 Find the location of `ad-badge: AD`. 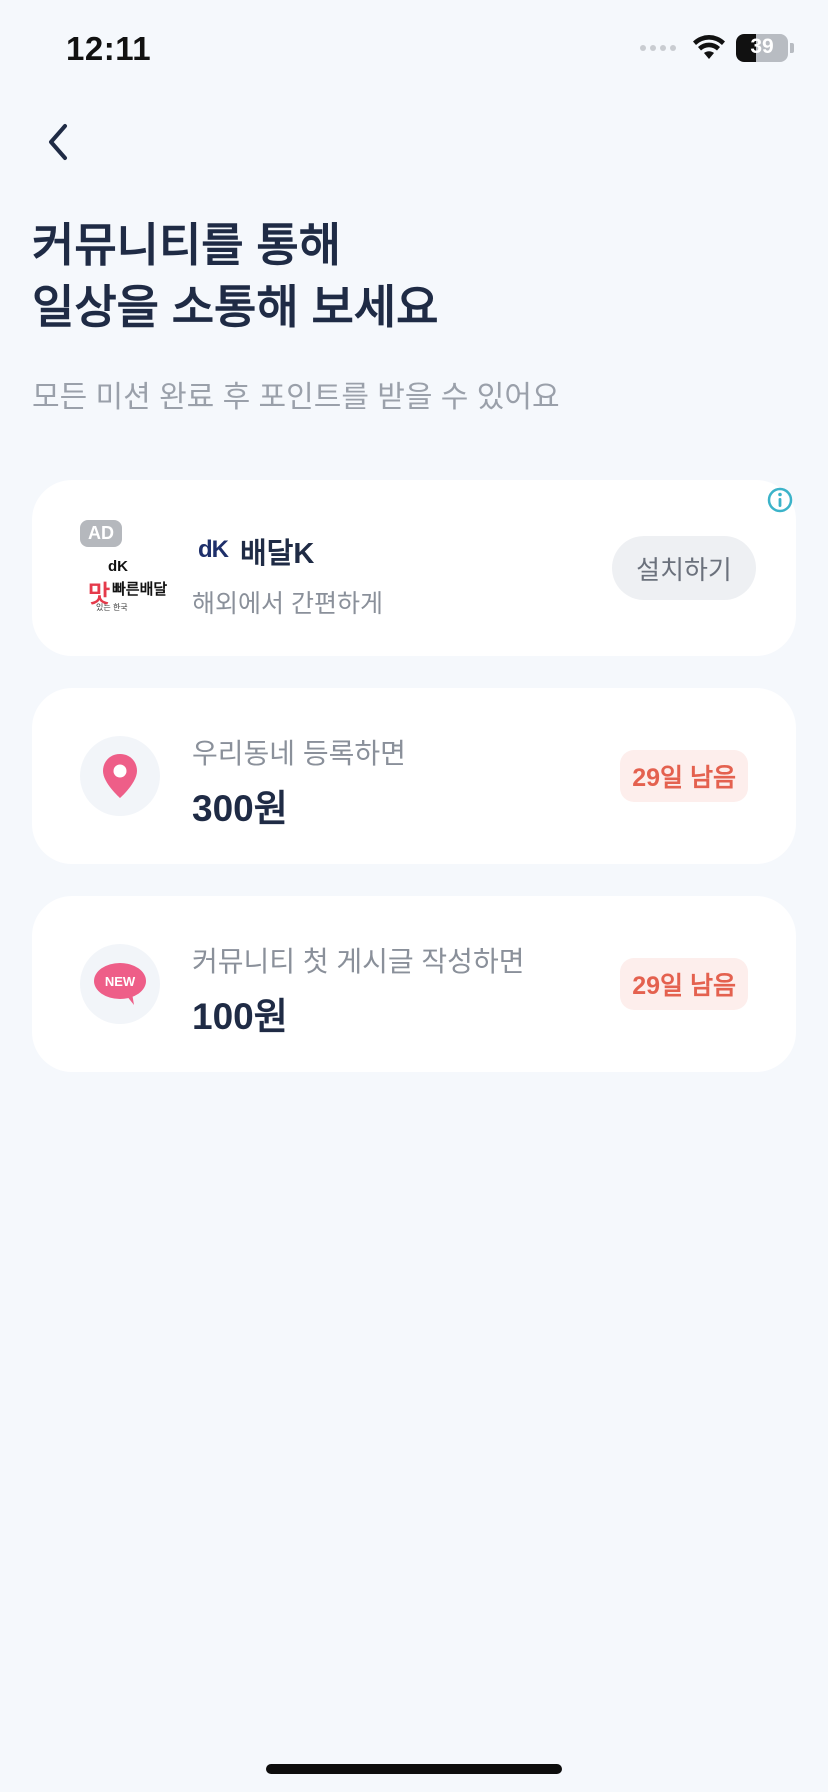

ad-badge: AD is located at coordinates (101, 533).